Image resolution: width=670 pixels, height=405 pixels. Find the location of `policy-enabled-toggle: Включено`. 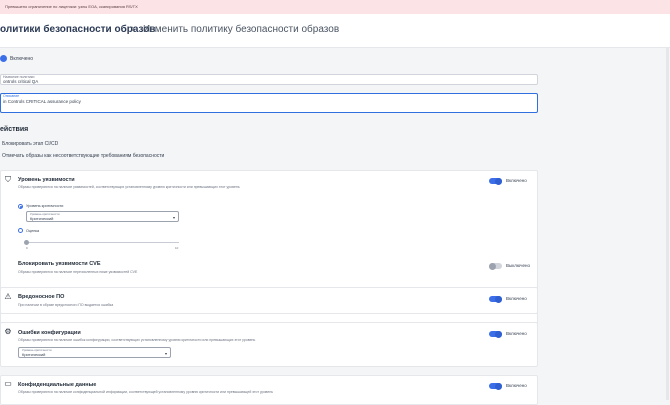

policy-enabled-toggle: Включено is located at coordinates (16, 58).